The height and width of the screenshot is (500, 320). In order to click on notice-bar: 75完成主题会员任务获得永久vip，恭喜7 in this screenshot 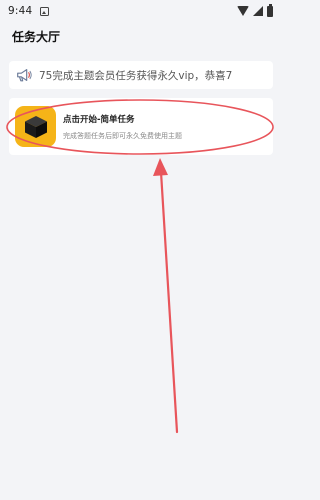, I will do `click(141, 75)`.